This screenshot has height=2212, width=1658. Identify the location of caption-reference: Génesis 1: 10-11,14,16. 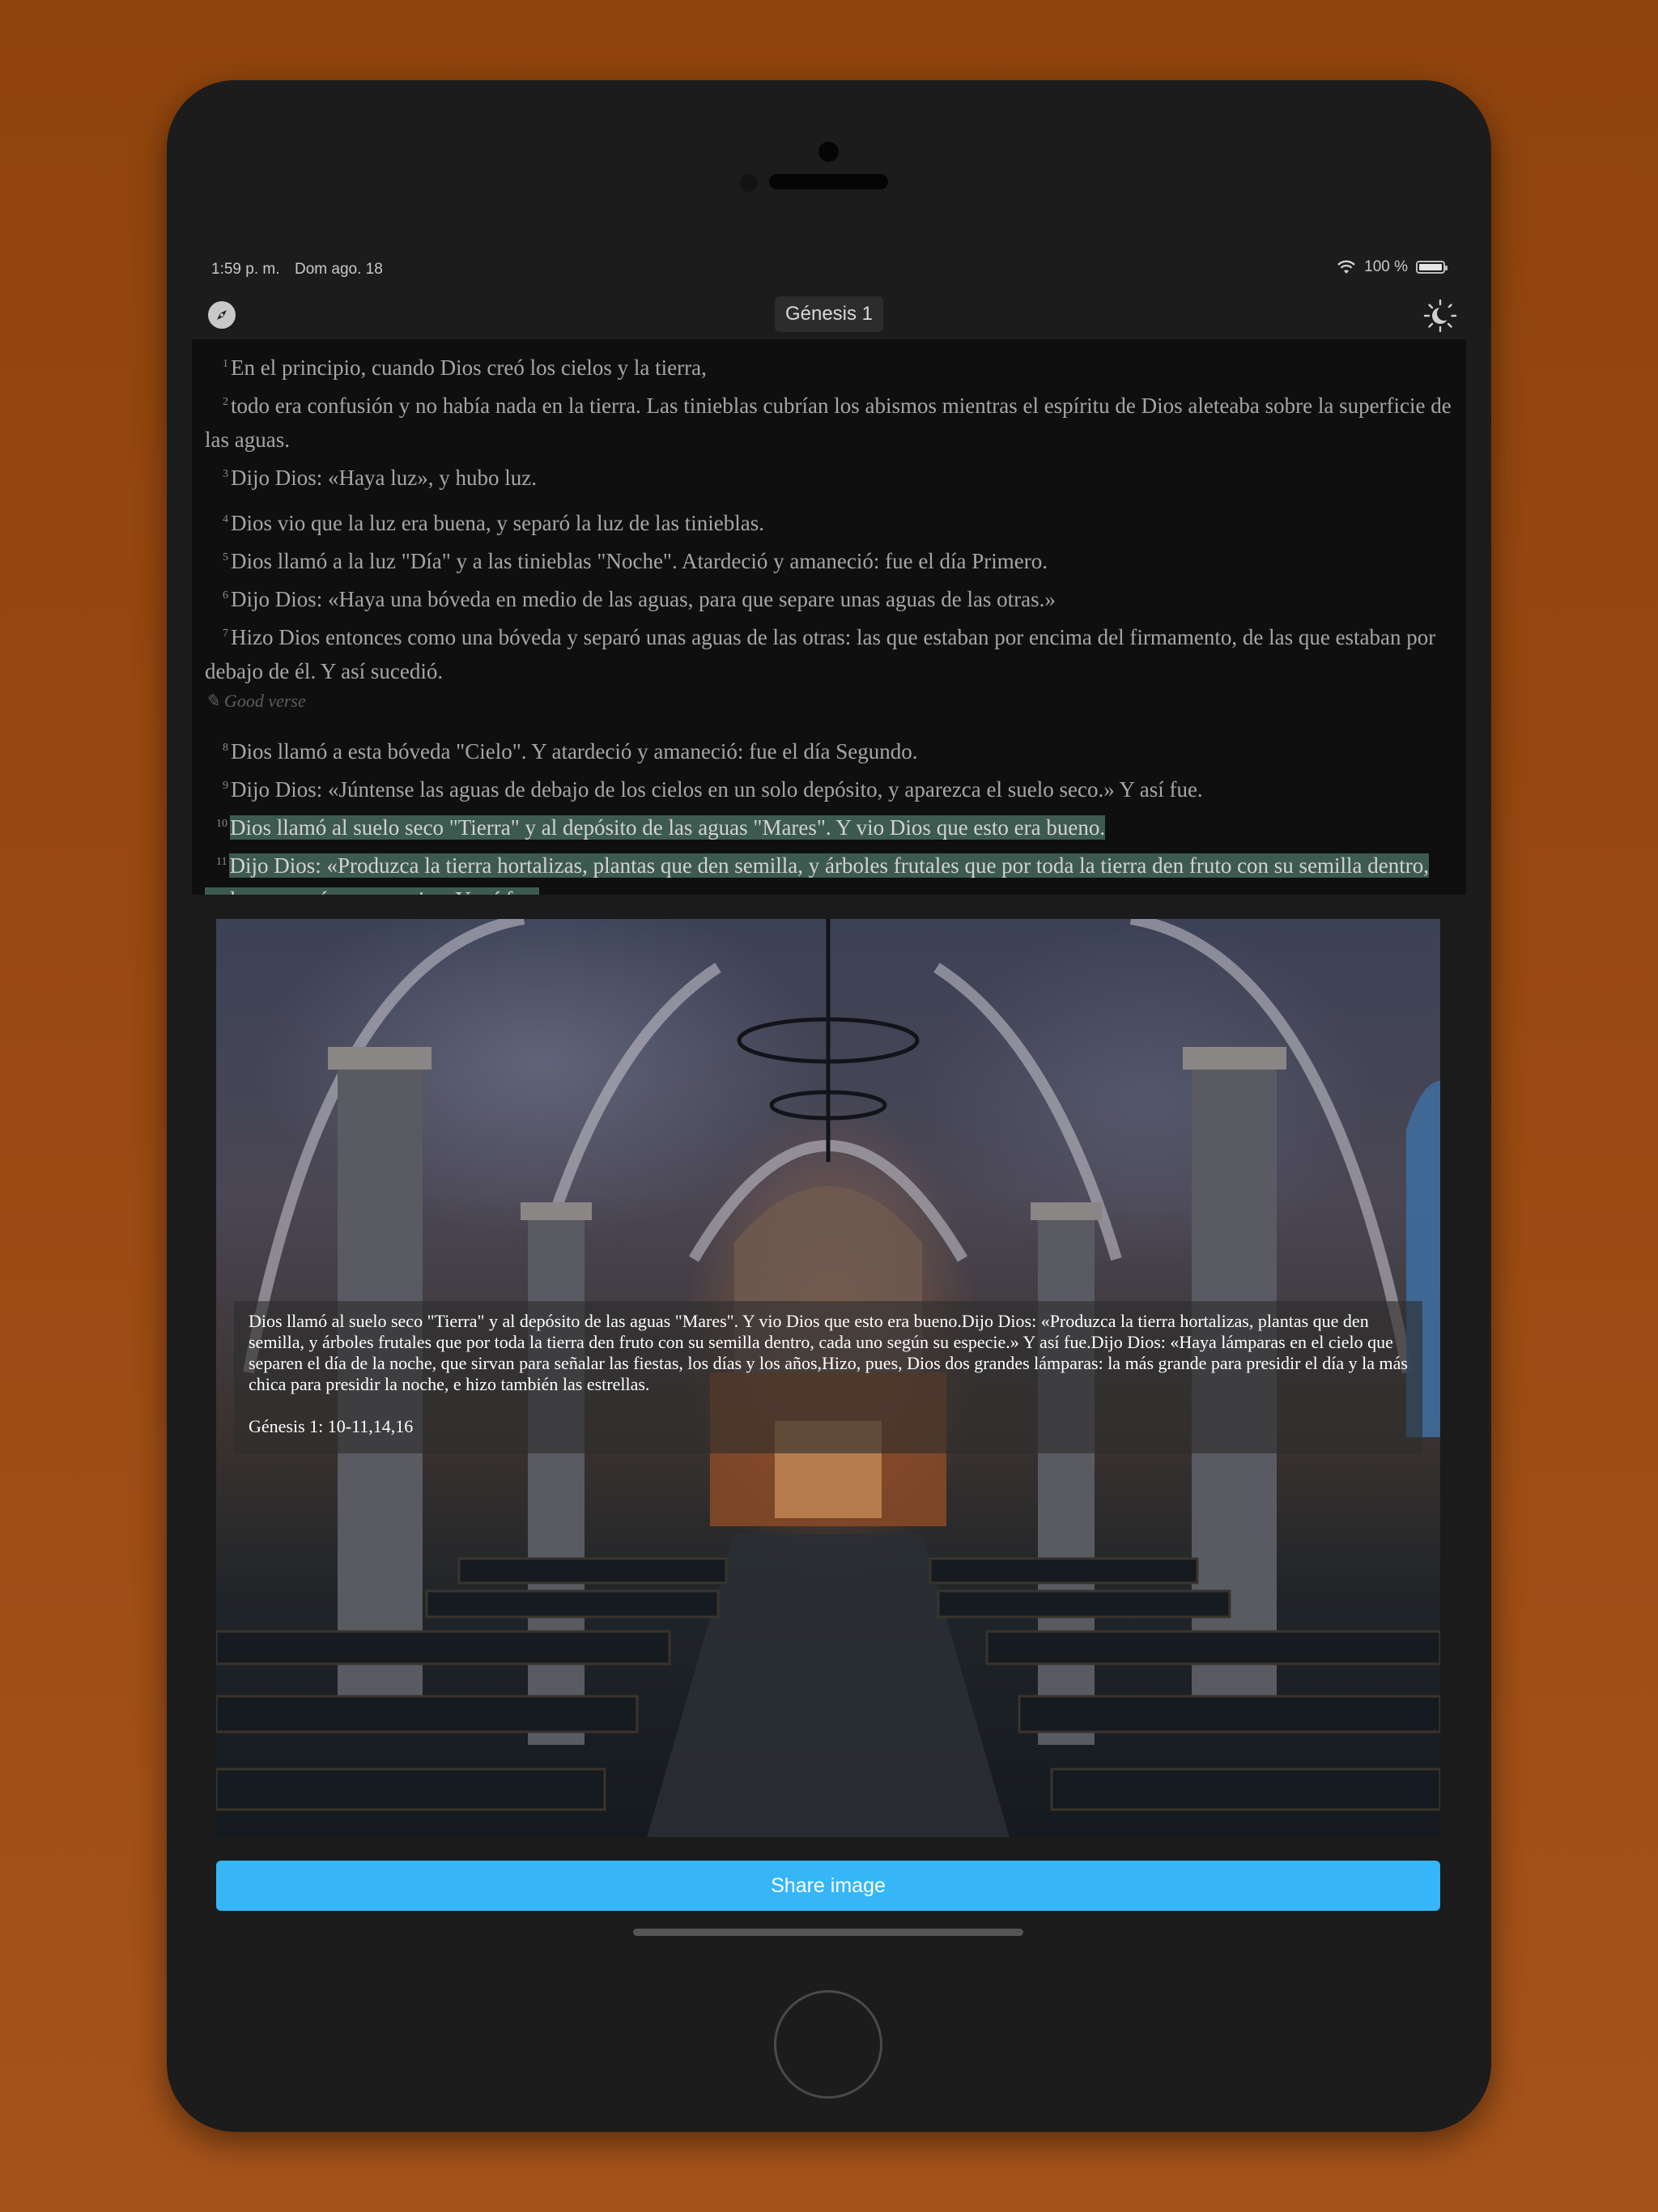
(331, 1426).